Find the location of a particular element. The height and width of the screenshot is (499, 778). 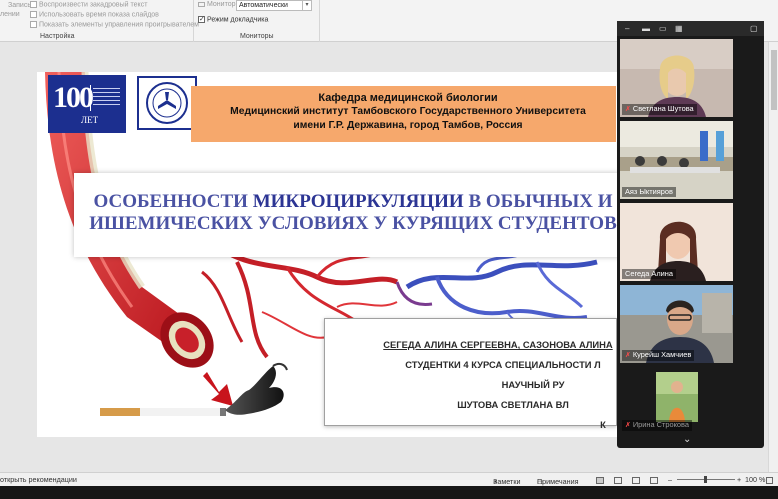

authors-line-names: СЕГЕДА АЛИНА СЕРГЕЕВНА, САЗОНОВА АЛИНА is located at coordinates (498, 344).